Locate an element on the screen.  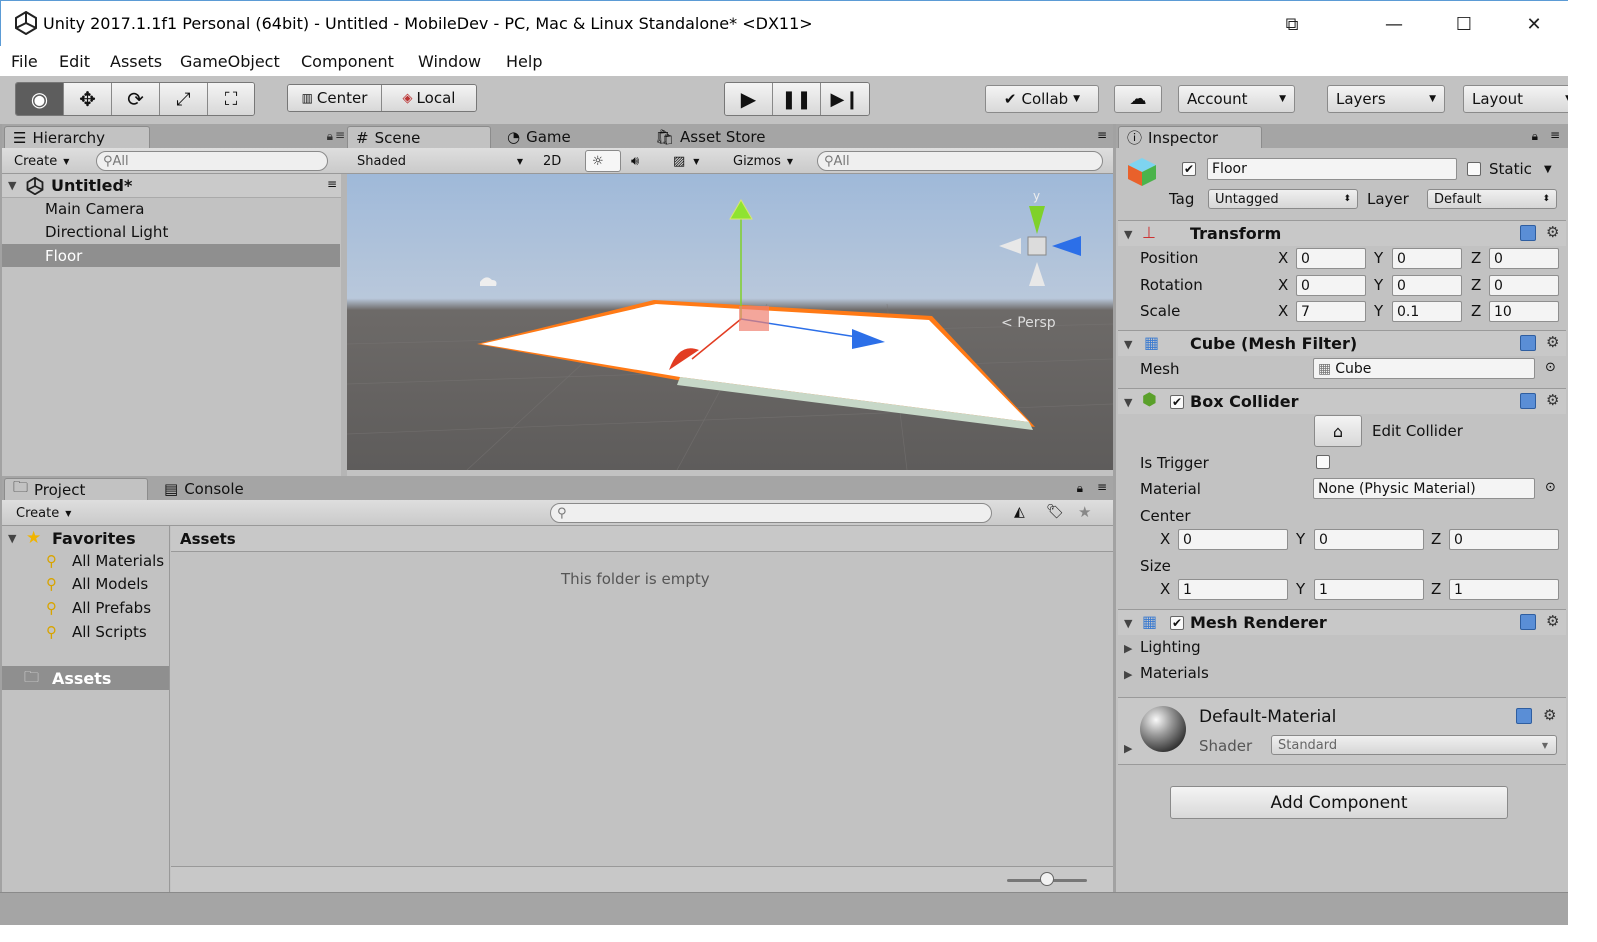
position-y-label: Y is located at coordinates (1378, 258).